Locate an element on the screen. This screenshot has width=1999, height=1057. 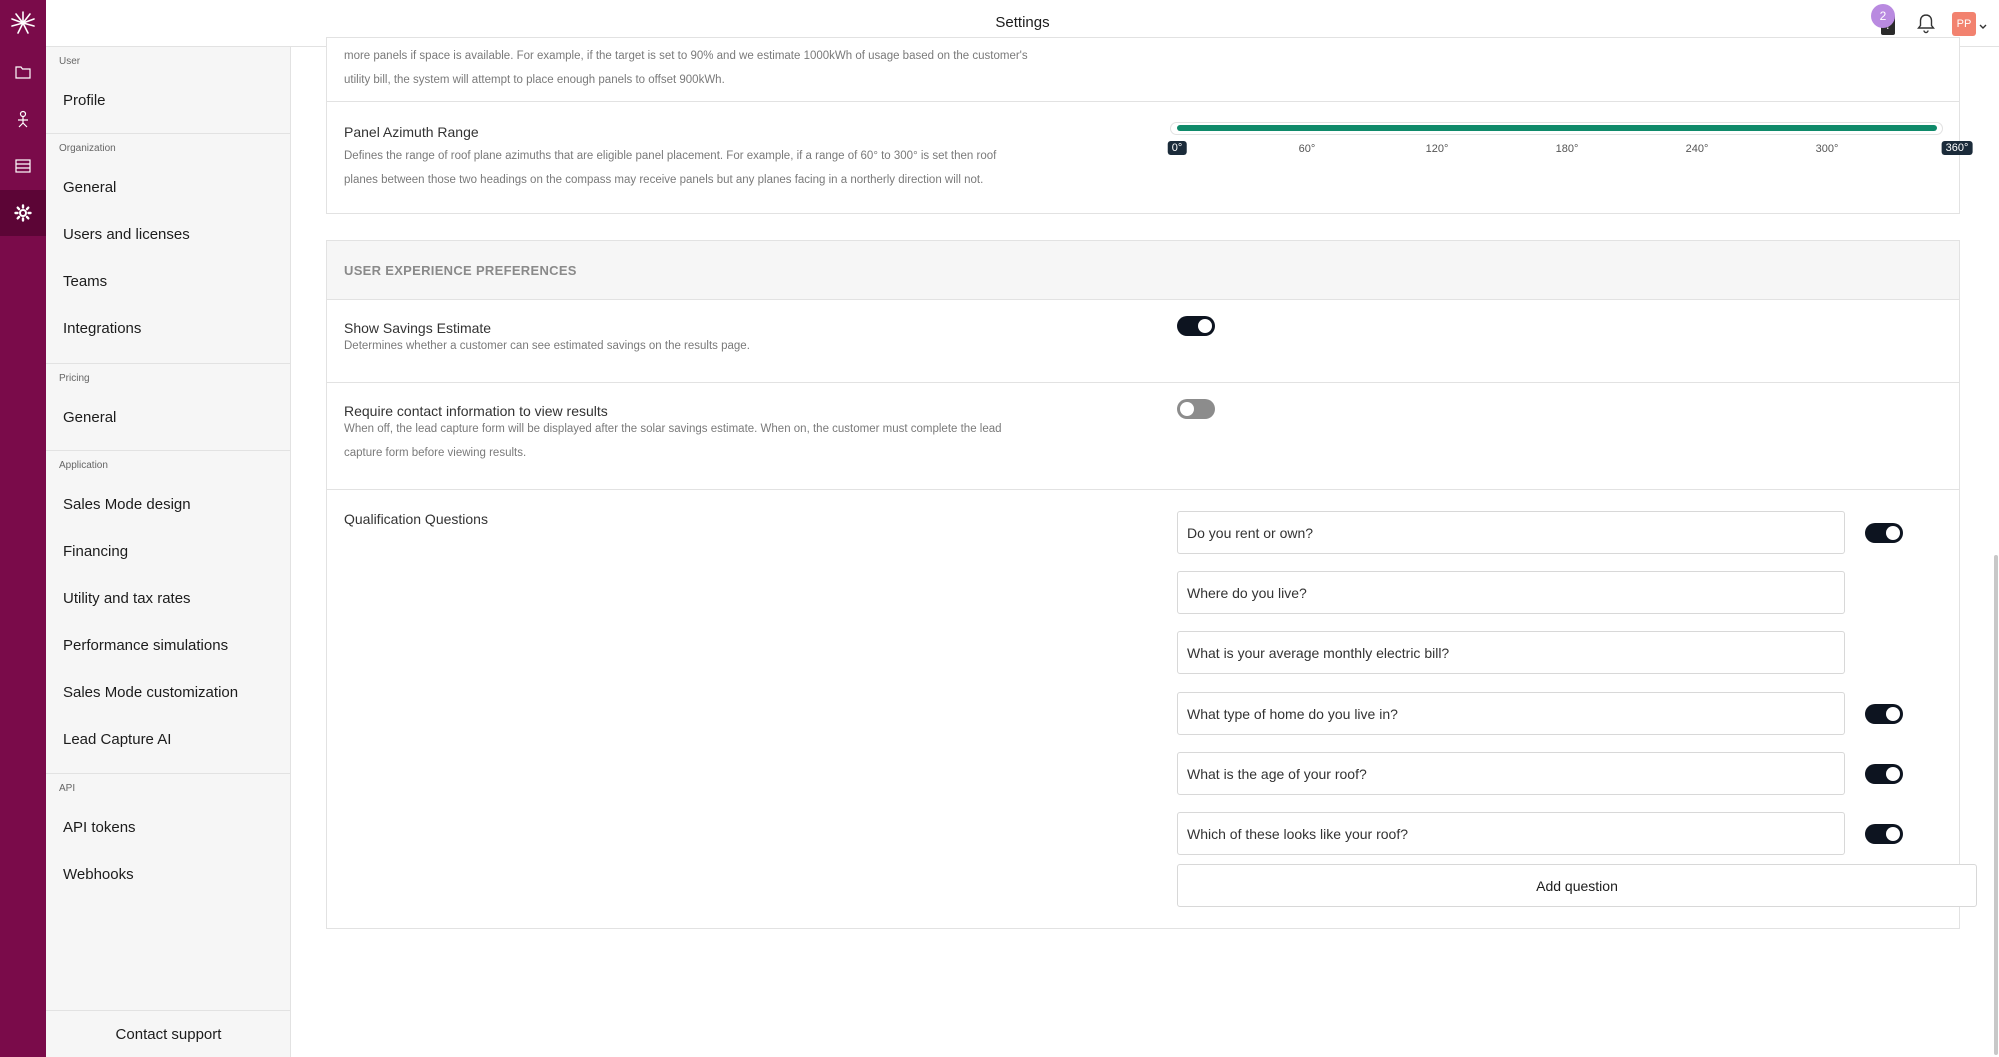
sidebar-item-org-general: General is located at coordinates (89, 187).